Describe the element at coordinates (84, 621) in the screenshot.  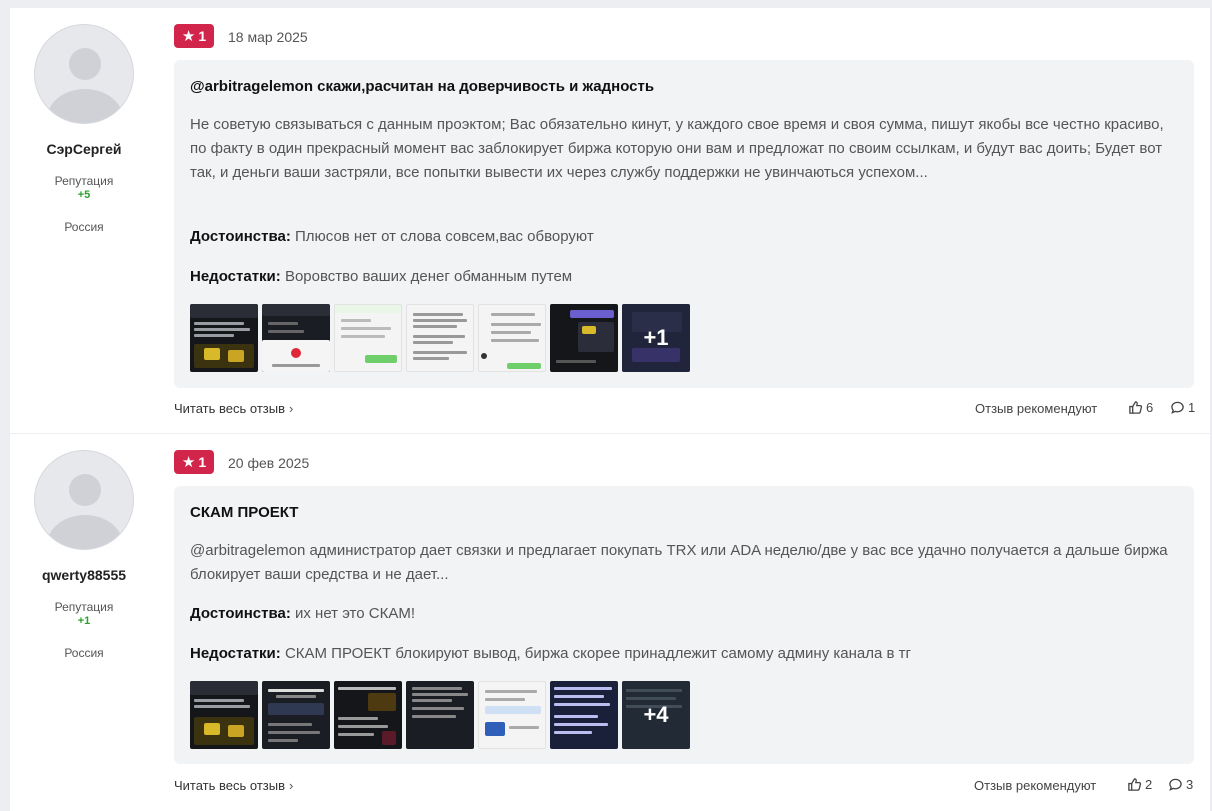
I see `reputation-value: +1` at that location.